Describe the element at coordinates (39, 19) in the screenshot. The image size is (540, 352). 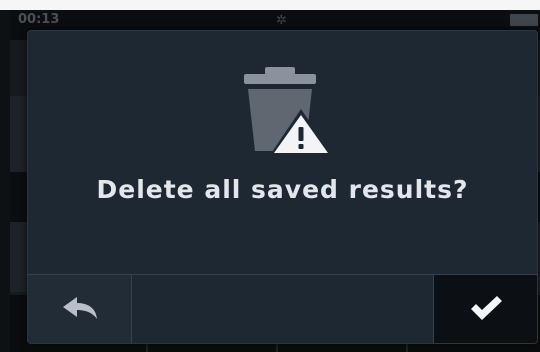
I see `status-time: 00:13` at that location.